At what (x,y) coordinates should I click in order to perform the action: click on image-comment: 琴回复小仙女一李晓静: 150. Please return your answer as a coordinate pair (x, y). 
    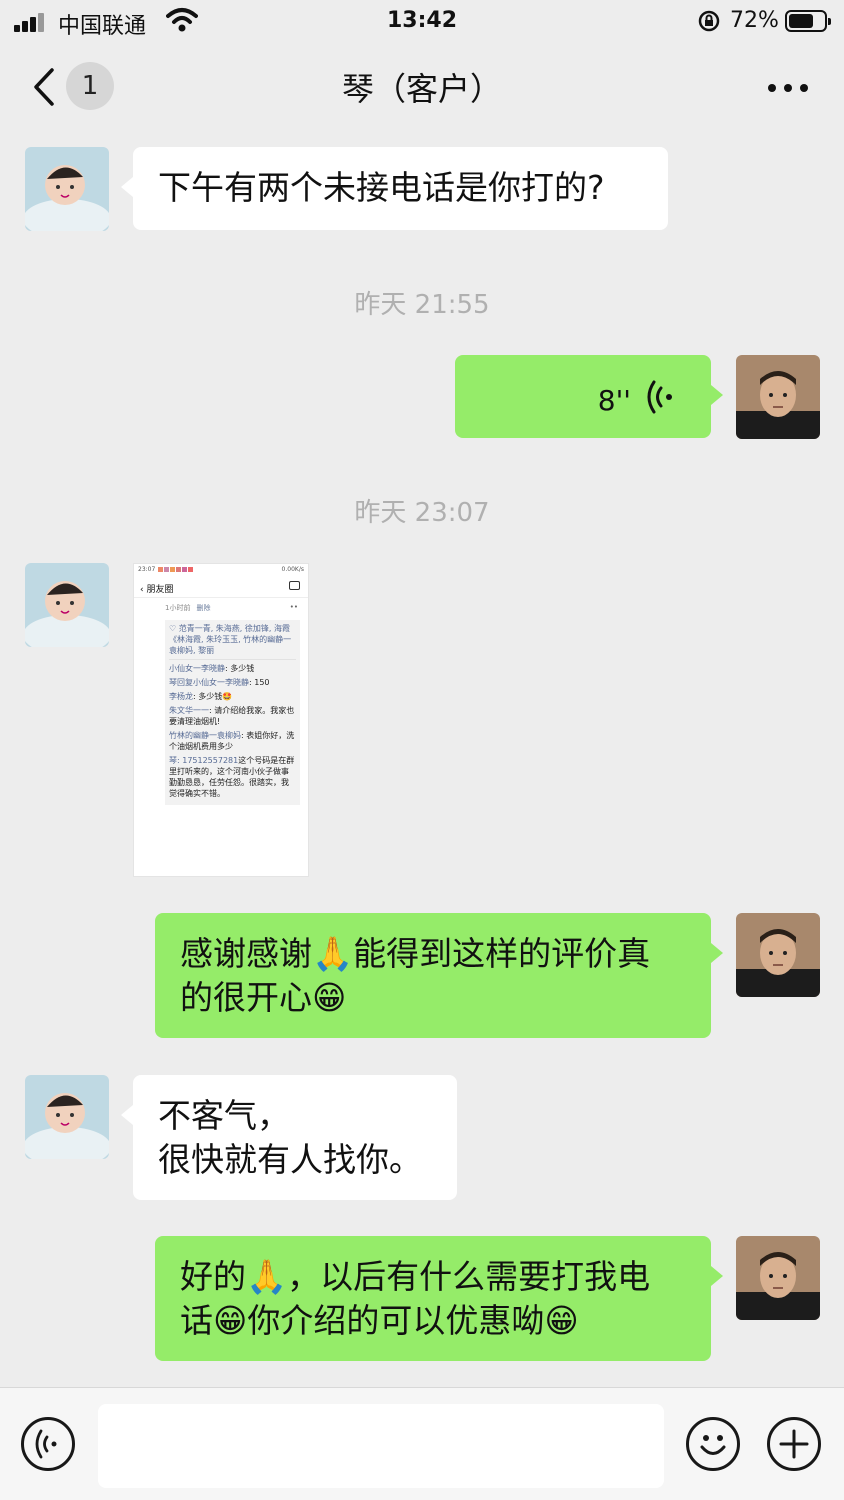
    Looking at the image, I should click on (219, 682).